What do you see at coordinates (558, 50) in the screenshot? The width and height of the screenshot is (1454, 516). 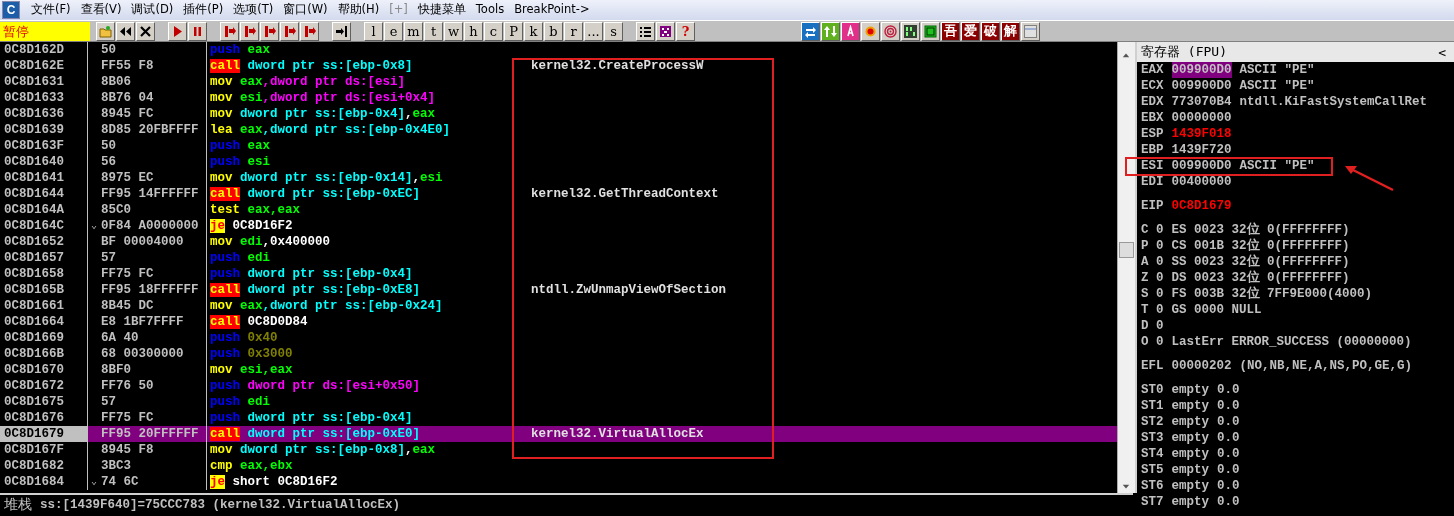 I see `disassembly-row: 0C8D162D 50 push eax` at bounding box center [558, 50].